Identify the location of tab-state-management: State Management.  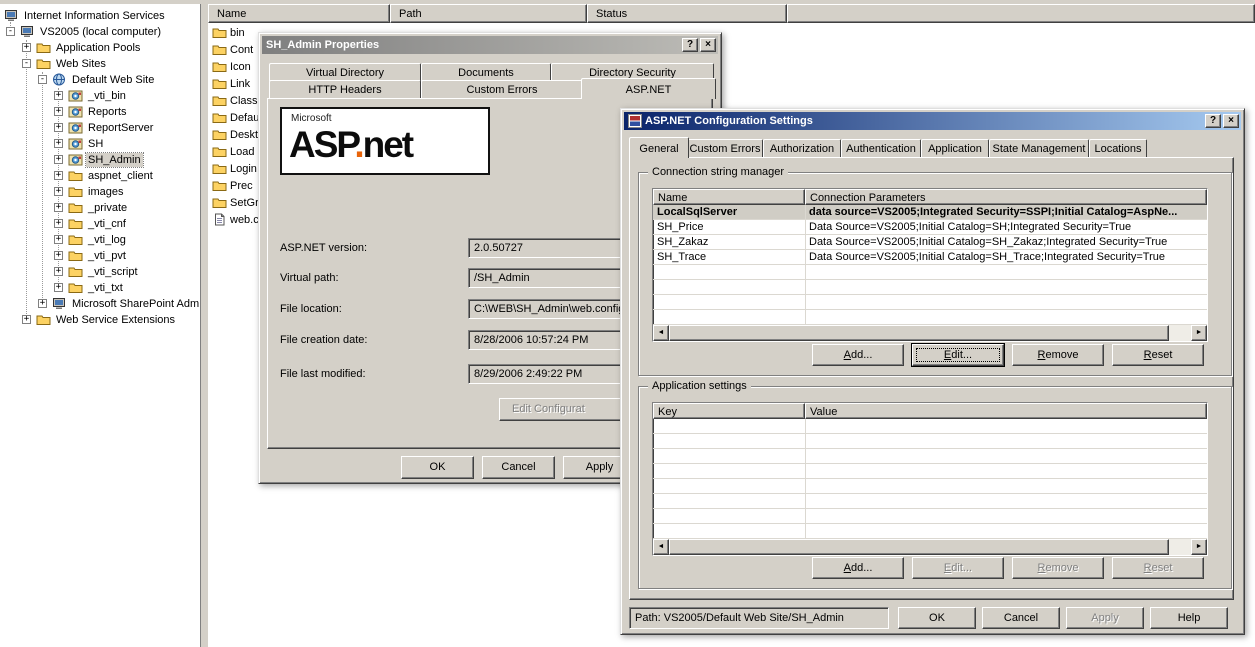
(1039, 148).